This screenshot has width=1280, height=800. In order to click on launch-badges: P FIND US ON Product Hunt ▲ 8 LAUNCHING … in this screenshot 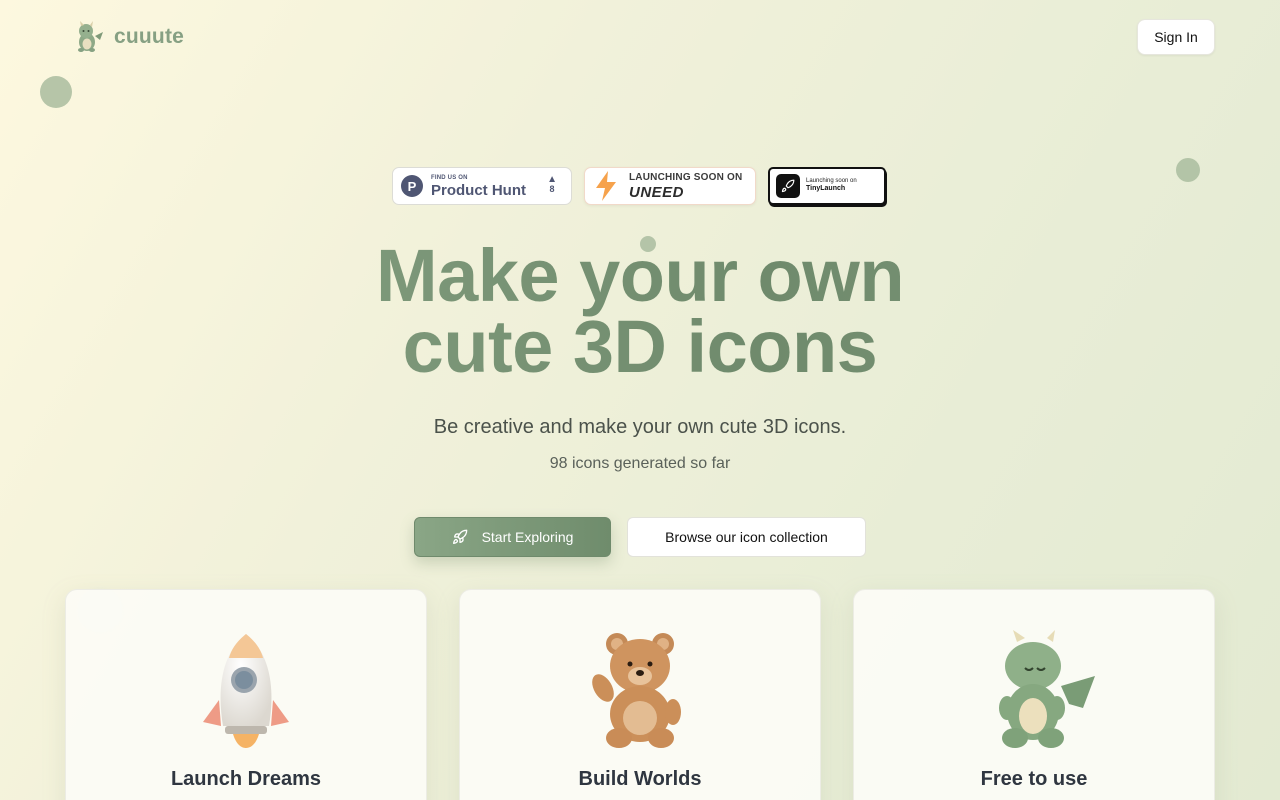, I will do `click(639, 186)`.